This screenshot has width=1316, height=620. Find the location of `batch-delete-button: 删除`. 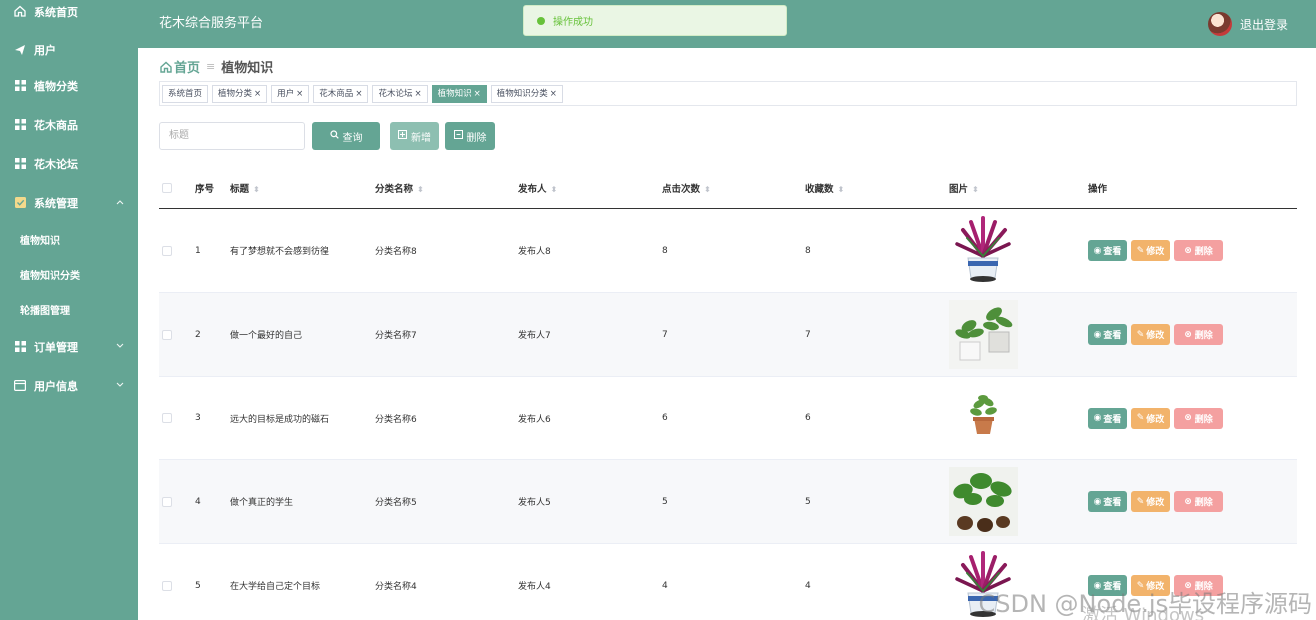

batch-delete-button: 删除 is located at coordinates (470, 136).